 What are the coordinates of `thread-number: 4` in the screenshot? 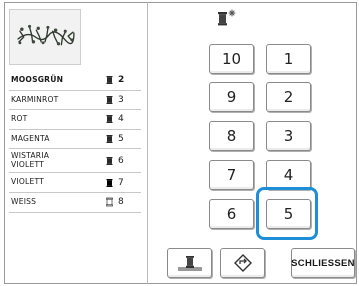 It's located at (121, 119).